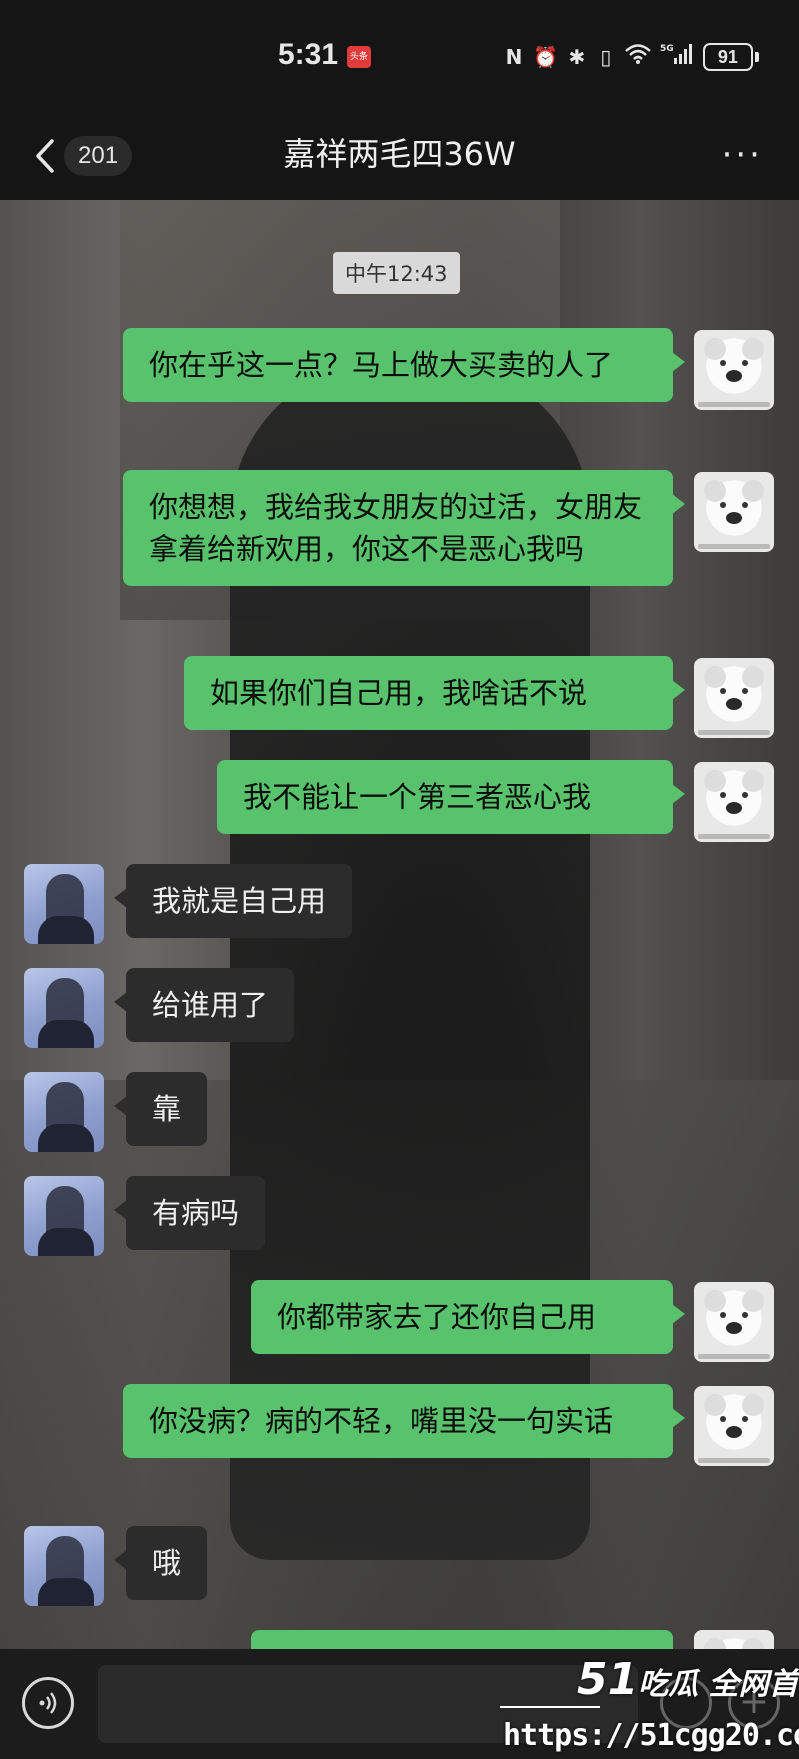 This screenshot has width=799, height=1759. What do you see at coordinates (550, 1707) in the screenshot?
I see `watermark-line` at bounding box center [550, 1707].